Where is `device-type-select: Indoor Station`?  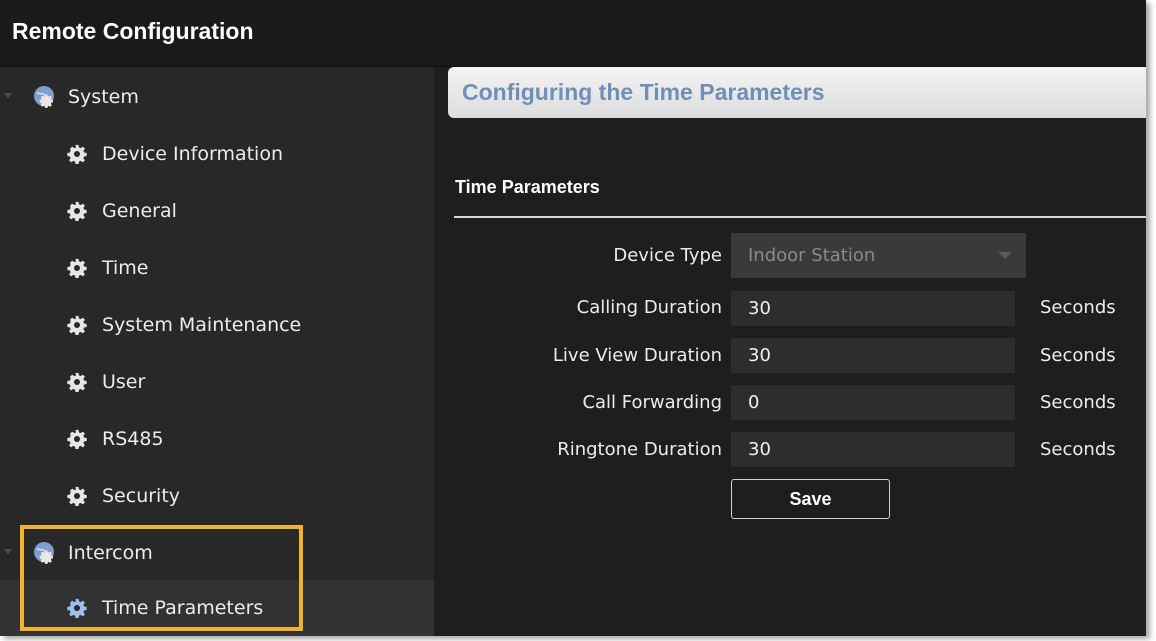 device-type-select: Indoor Station is located at coordinates (878, 255).